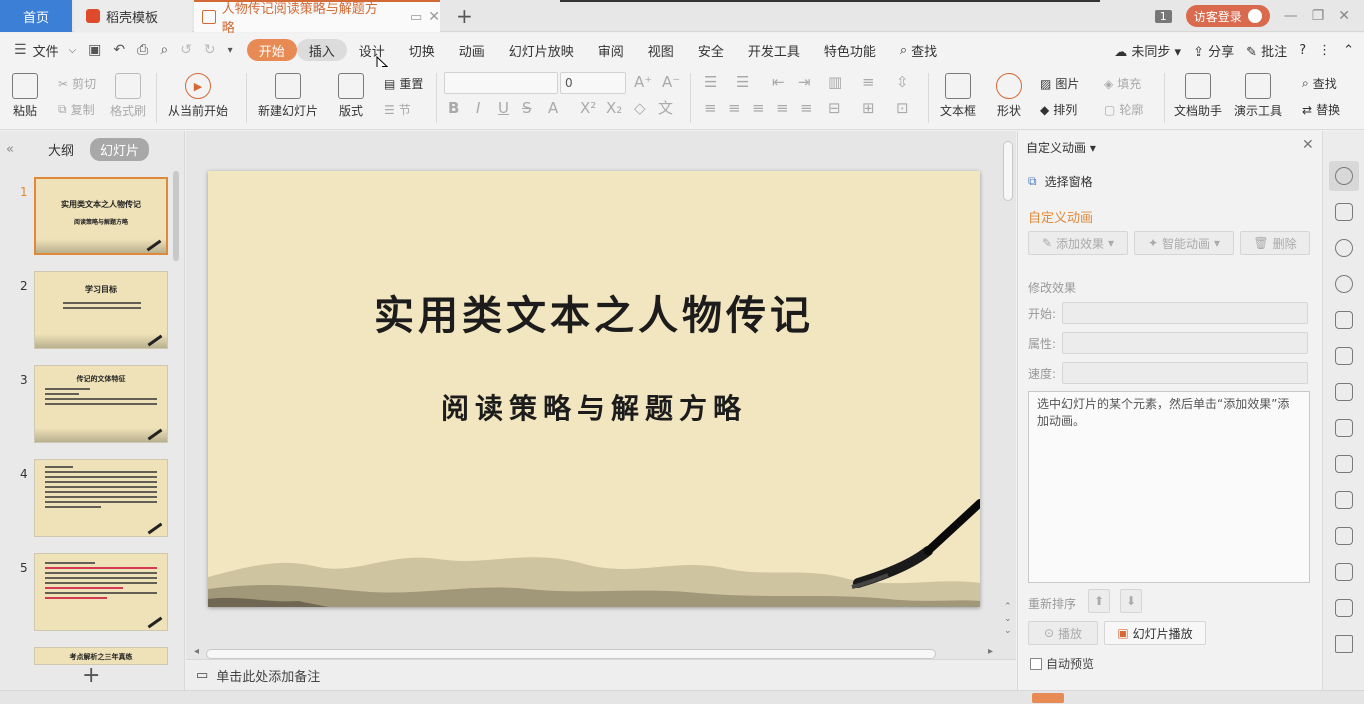 Image resolution: width=1364 pixels, height=704 pixels. What do you see at coordinates (164, 50) in the screenshot?
I see `print-preview-icon: ⌕` at bounding box center [164, 50].